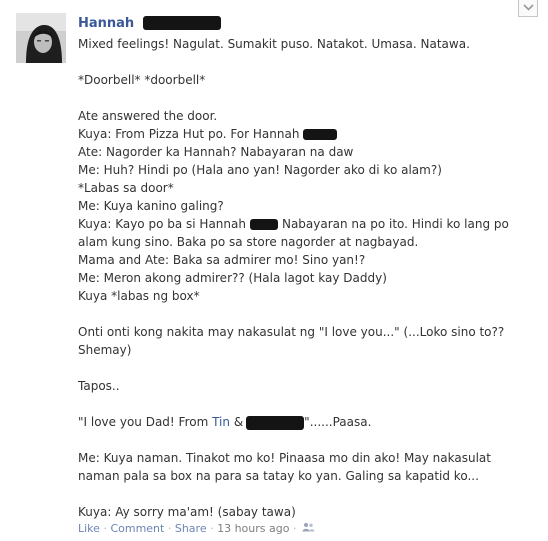 The width and height of the screenshot is (548, 541). What do you see at coordinates (151, 206) in the screenshot?
I see `message-line: Me: Kuya kanino galing?` at bounding box center [151, 206].